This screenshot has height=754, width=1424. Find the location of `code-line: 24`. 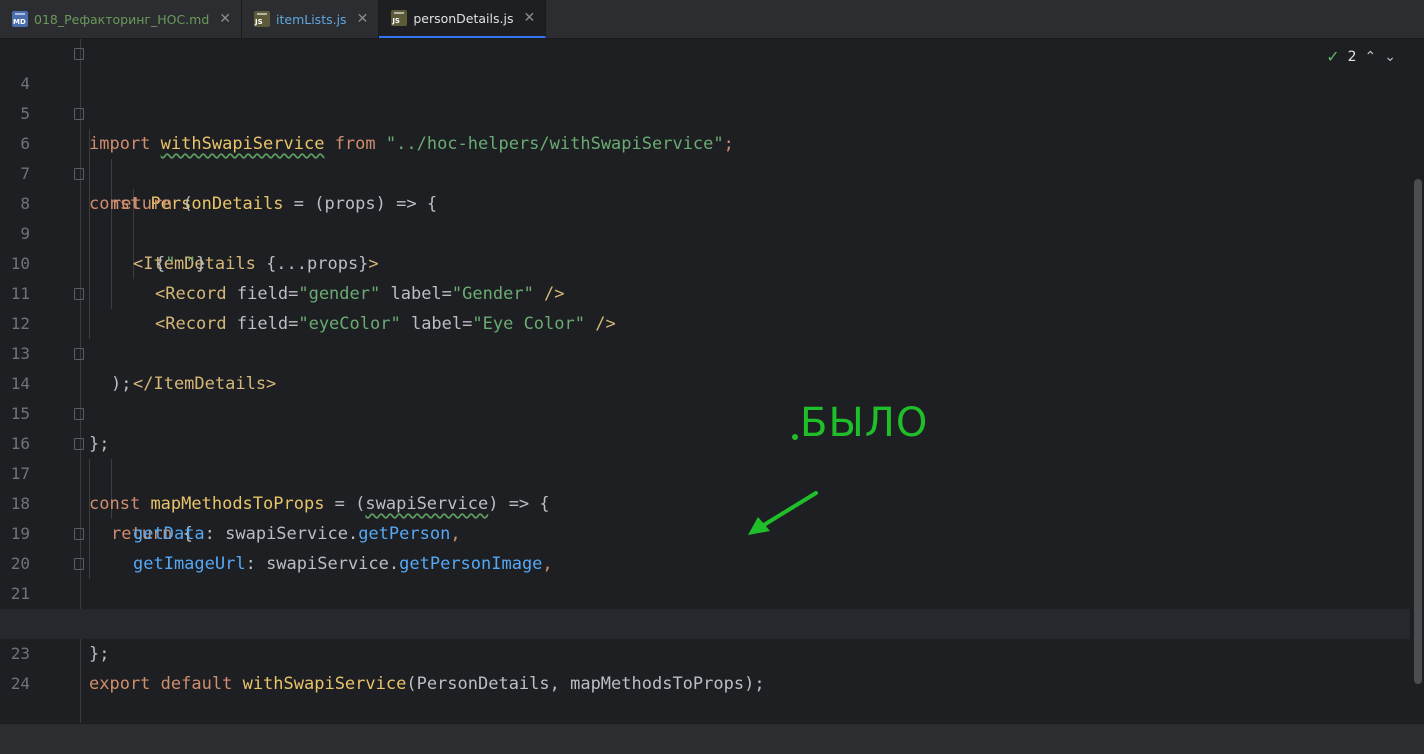

code-line: 24 is located at coordinates (705, 666).